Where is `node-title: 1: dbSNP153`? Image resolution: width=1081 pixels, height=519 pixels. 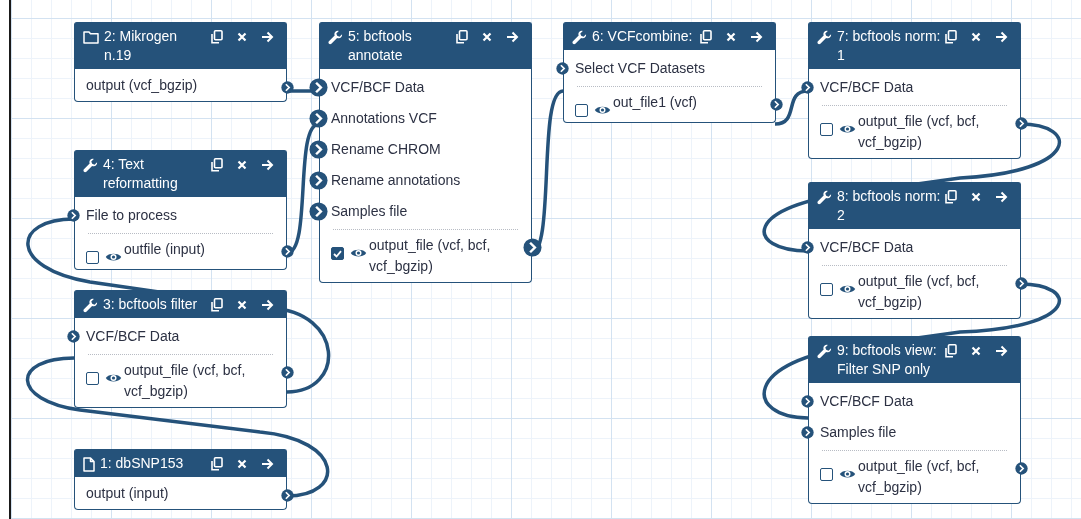
node-title: 1: dbSNP153 is located at coordinates (142, 463).